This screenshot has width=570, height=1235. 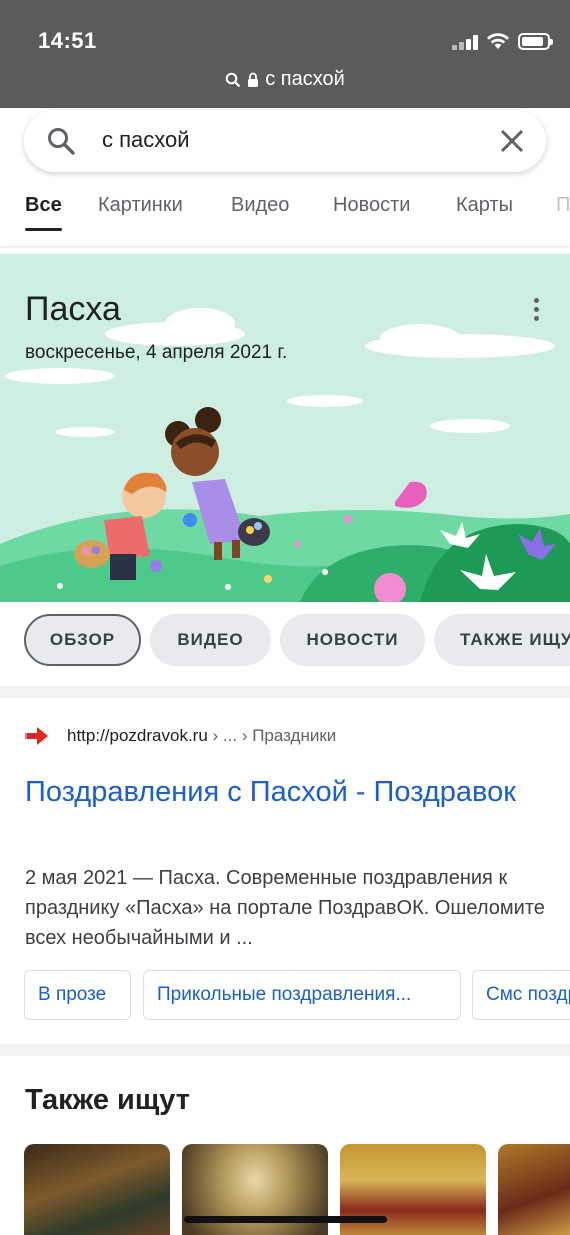 What do you see at coordinates (67, 40) in the screenshot?
I see `status-time: 14:51` at bounding box center [67, 40].